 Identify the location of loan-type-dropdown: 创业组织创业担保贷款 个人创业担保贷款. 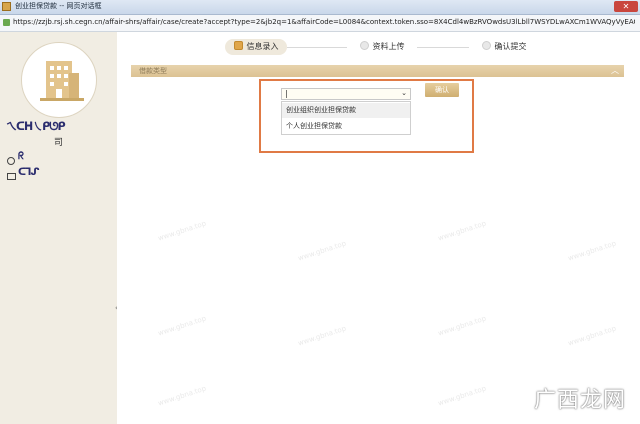
(346, 118).